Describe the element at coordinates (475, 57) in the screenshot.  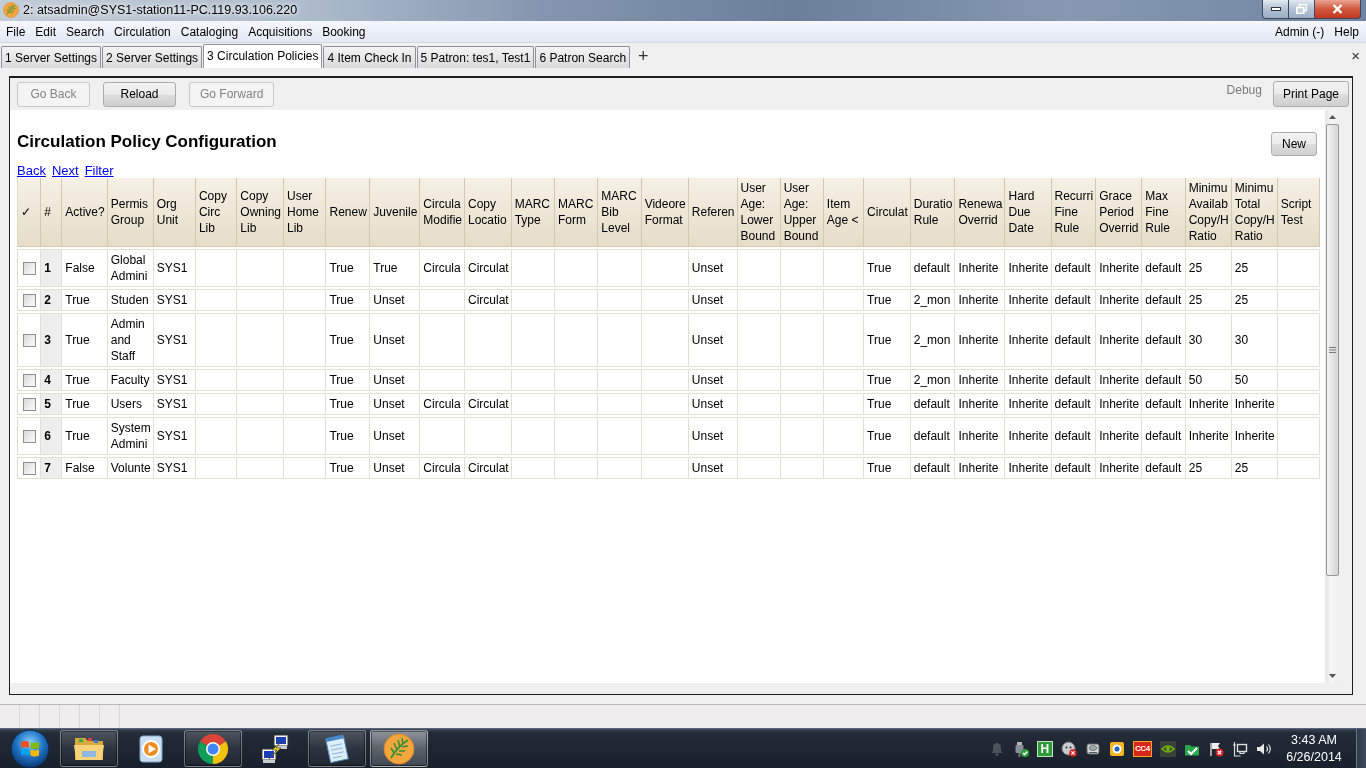
I see `tab: 5 Patron: tes1, Test1` at that location.